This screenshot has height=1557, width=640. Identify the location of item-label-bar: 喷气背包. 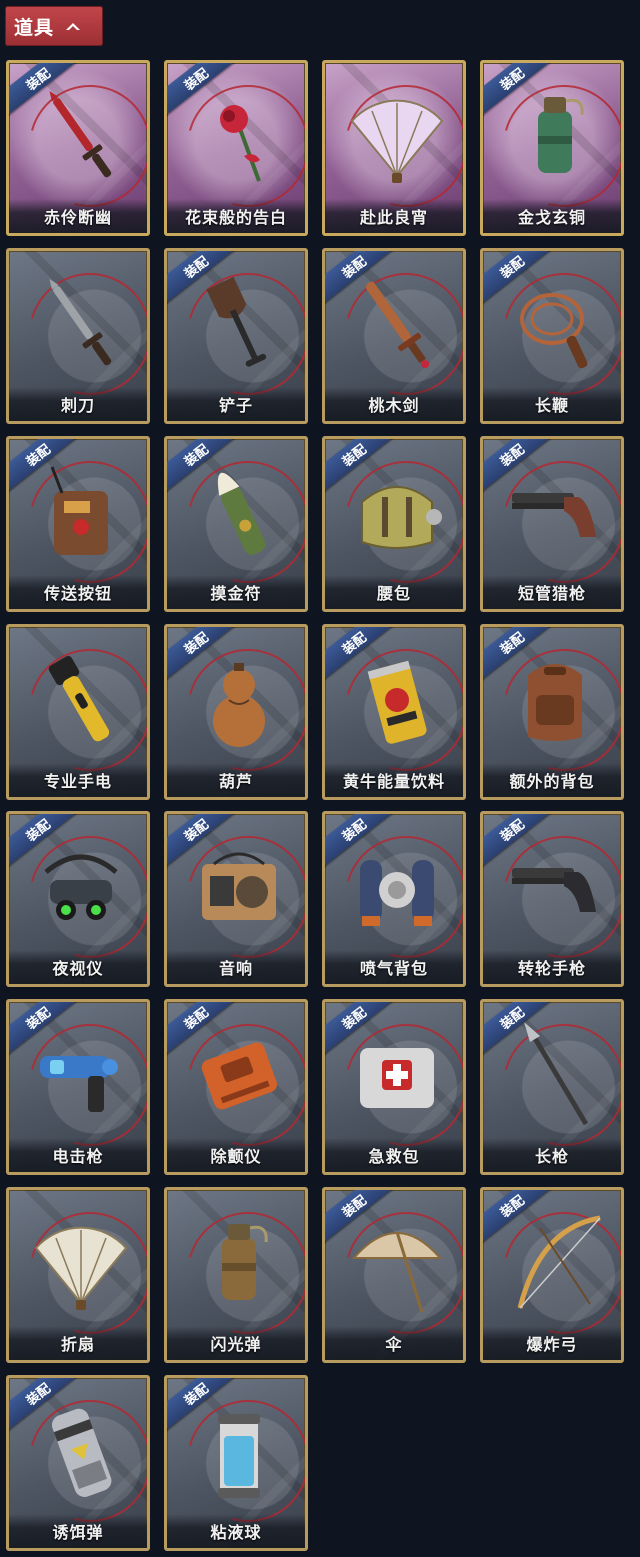
(394, 967).